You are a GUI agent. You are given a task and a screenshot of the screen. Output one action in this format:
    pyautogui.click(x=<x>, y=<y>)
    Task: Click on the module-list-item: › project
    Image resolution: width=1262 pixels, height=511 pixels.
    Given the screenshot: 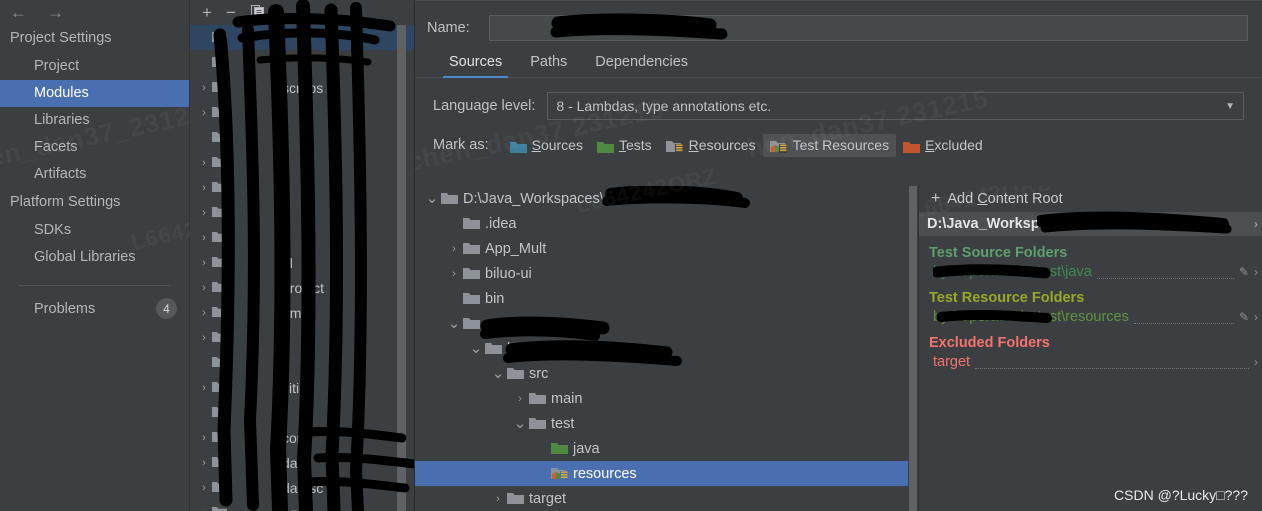 What is the action you would take?
    pyautogui.click(x=302, y=287)
    